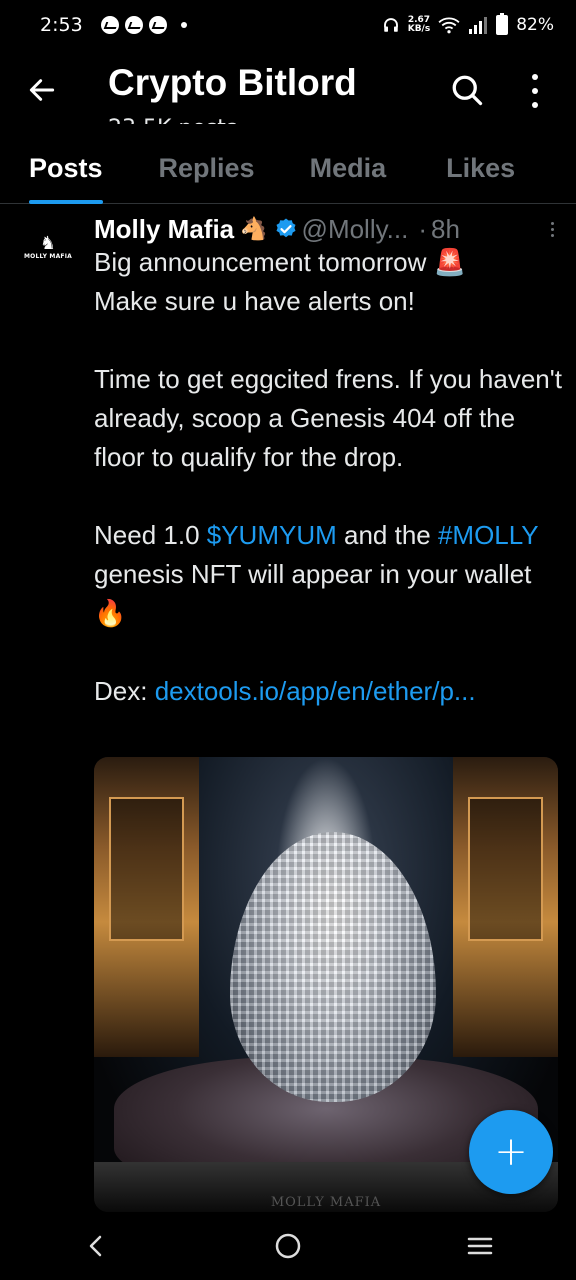 The width and height of the screenshot is (576, 1280). Describe the element at coordinates (288, 168) in the screenshot. I see `profile-tabs: Posts Replies Media Likes` at that location.